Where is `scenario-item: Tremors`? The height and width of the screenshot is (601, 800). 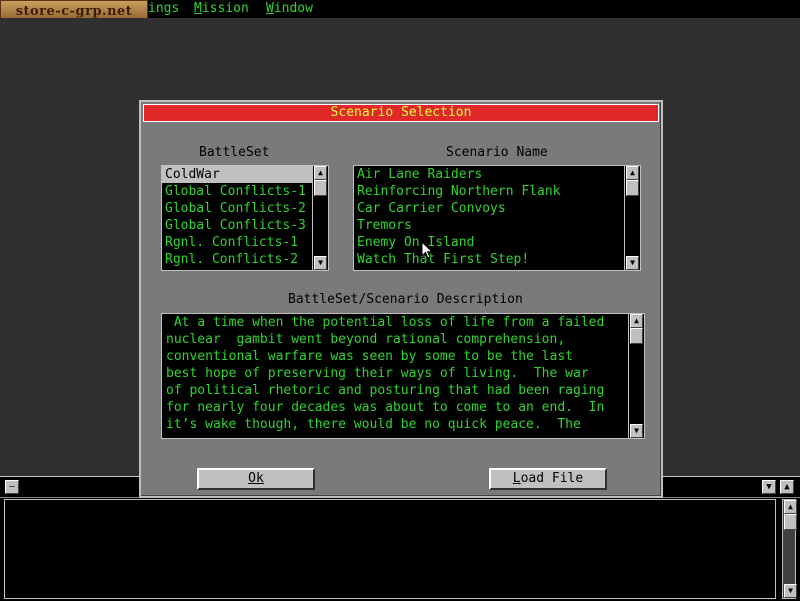 scenario-item: Tremors is located at coordinates (497, 225).